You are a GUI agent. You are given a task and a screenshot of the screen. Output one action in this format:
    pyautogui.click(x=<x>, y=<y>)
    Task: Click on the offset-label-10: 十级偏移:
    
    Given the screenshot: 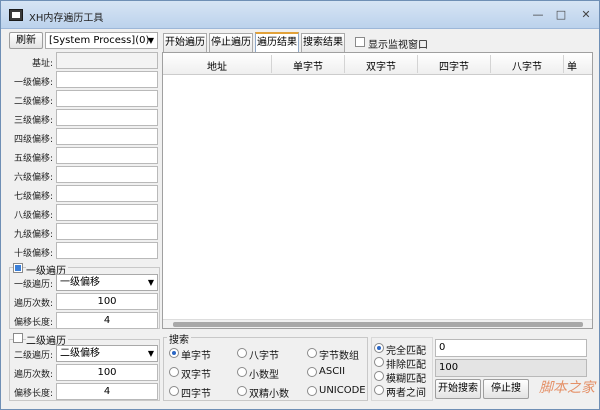 What is the action you would take?
    pyautogui.click(x=33, y=254)
    